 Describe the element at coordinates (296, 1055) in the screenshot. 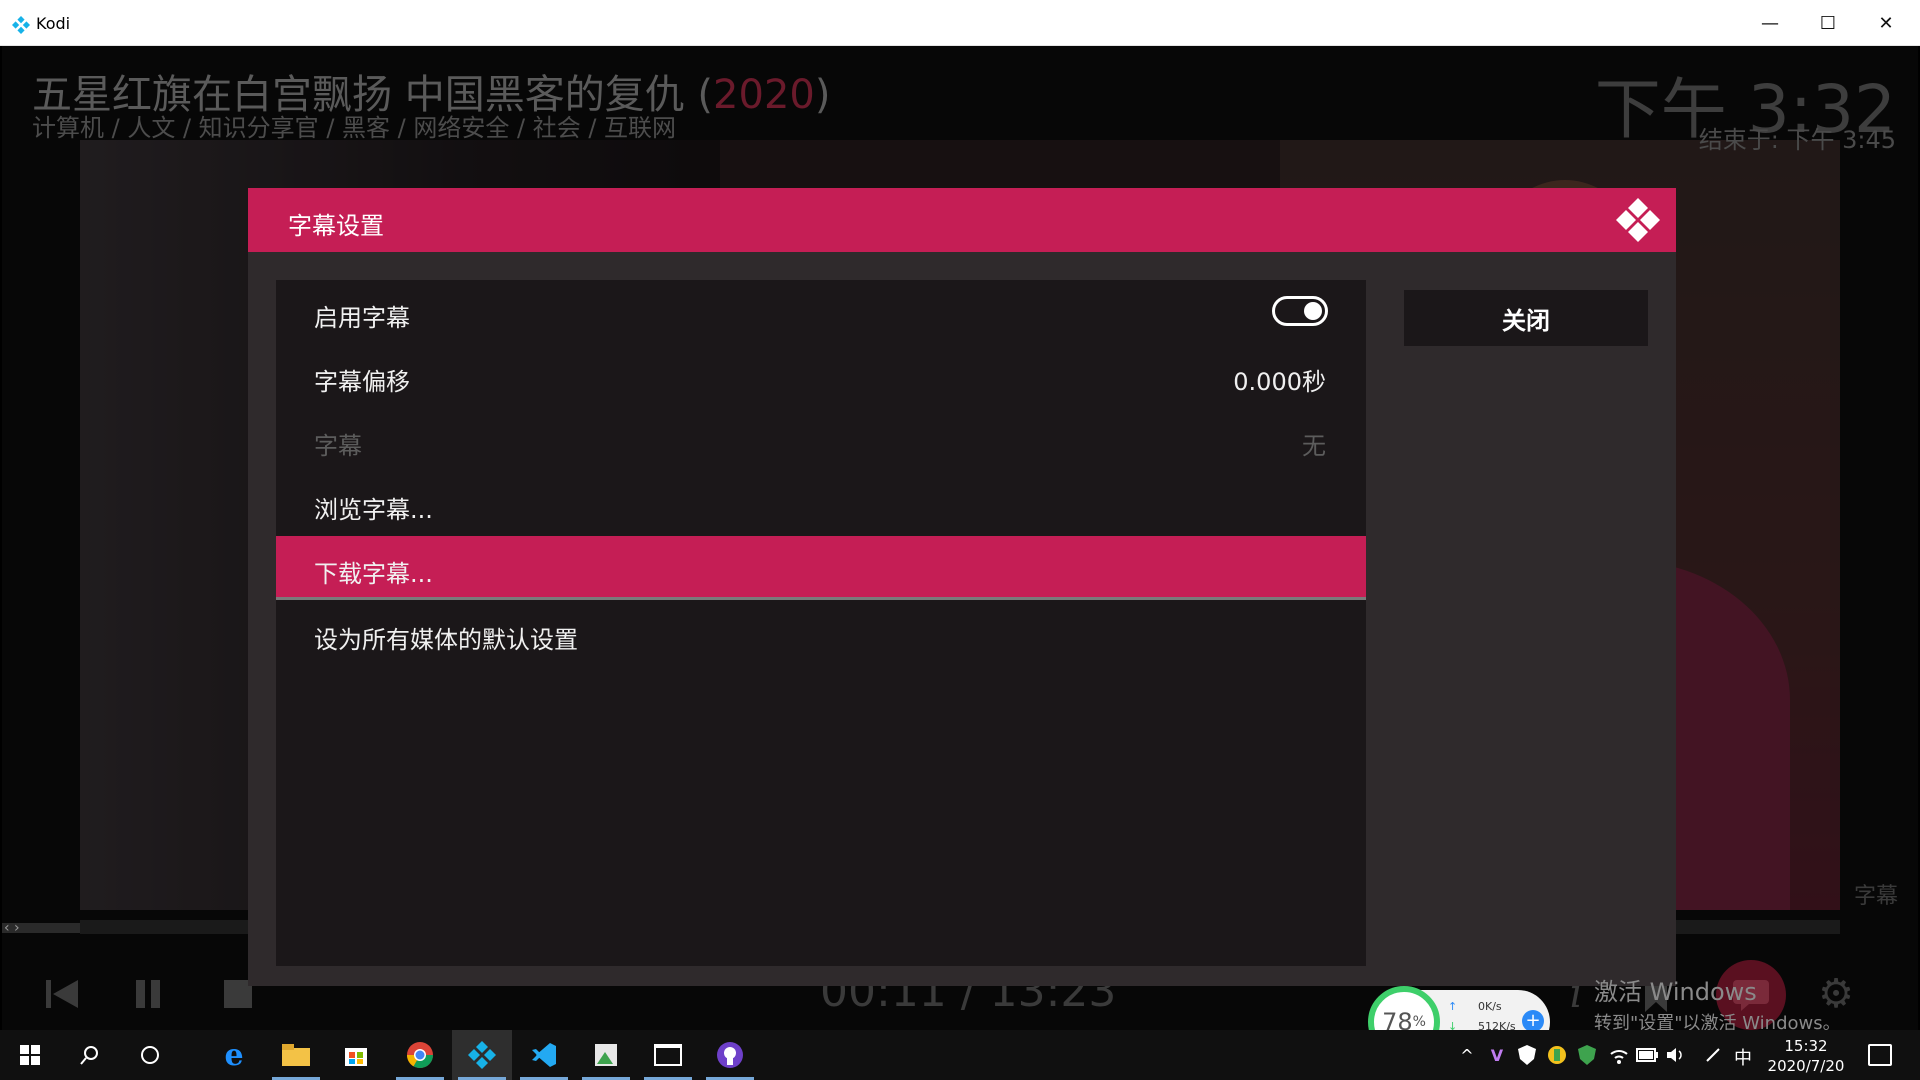

I see `file-explorer-icon` at that location.